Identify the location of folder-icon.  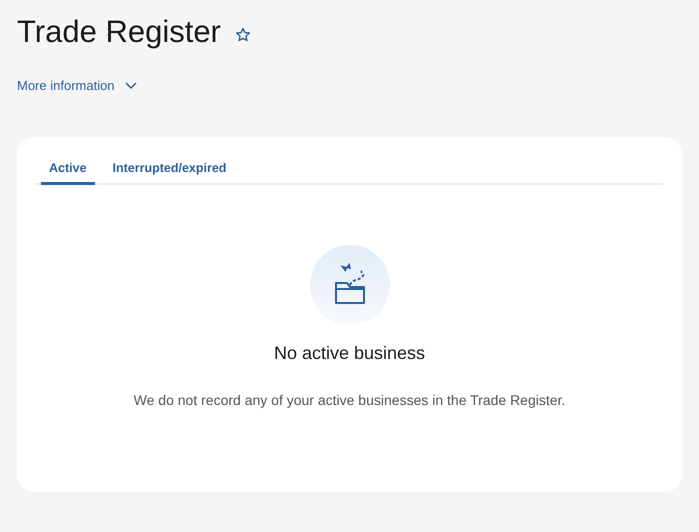
(350, 285).